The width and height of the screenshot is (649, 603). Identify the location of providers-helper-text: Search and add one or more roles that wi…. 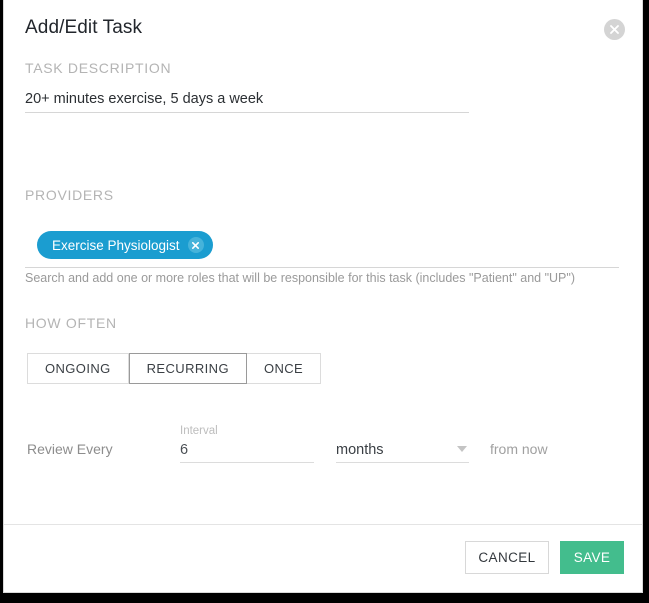
(300, 278).